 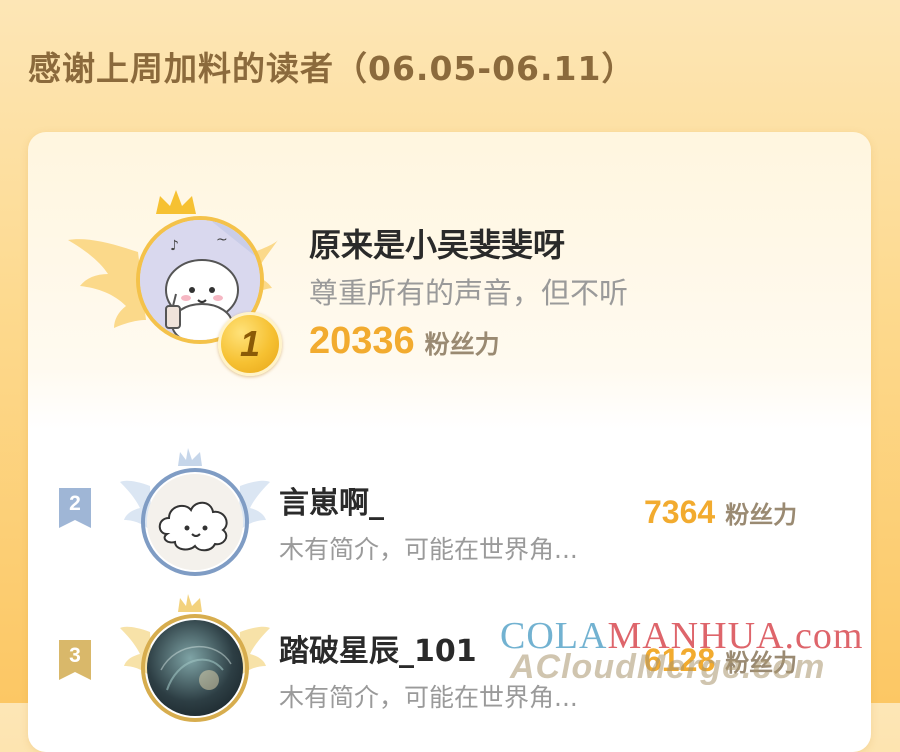 What do you see at coordinates (75, 660) in the screenshot?
I see `rank-3-tag: 3` at bounding box center [75, 660].